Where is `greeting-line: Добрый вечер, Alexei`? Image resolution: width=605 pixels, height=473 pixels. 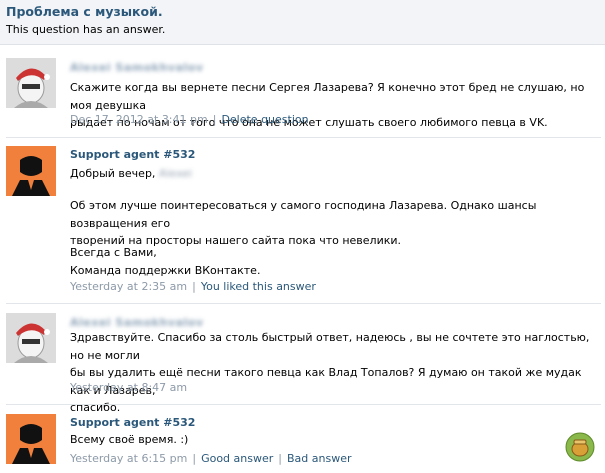
greeting-line: Добрый вечер, Alexei is located at coordinates (335, 174).